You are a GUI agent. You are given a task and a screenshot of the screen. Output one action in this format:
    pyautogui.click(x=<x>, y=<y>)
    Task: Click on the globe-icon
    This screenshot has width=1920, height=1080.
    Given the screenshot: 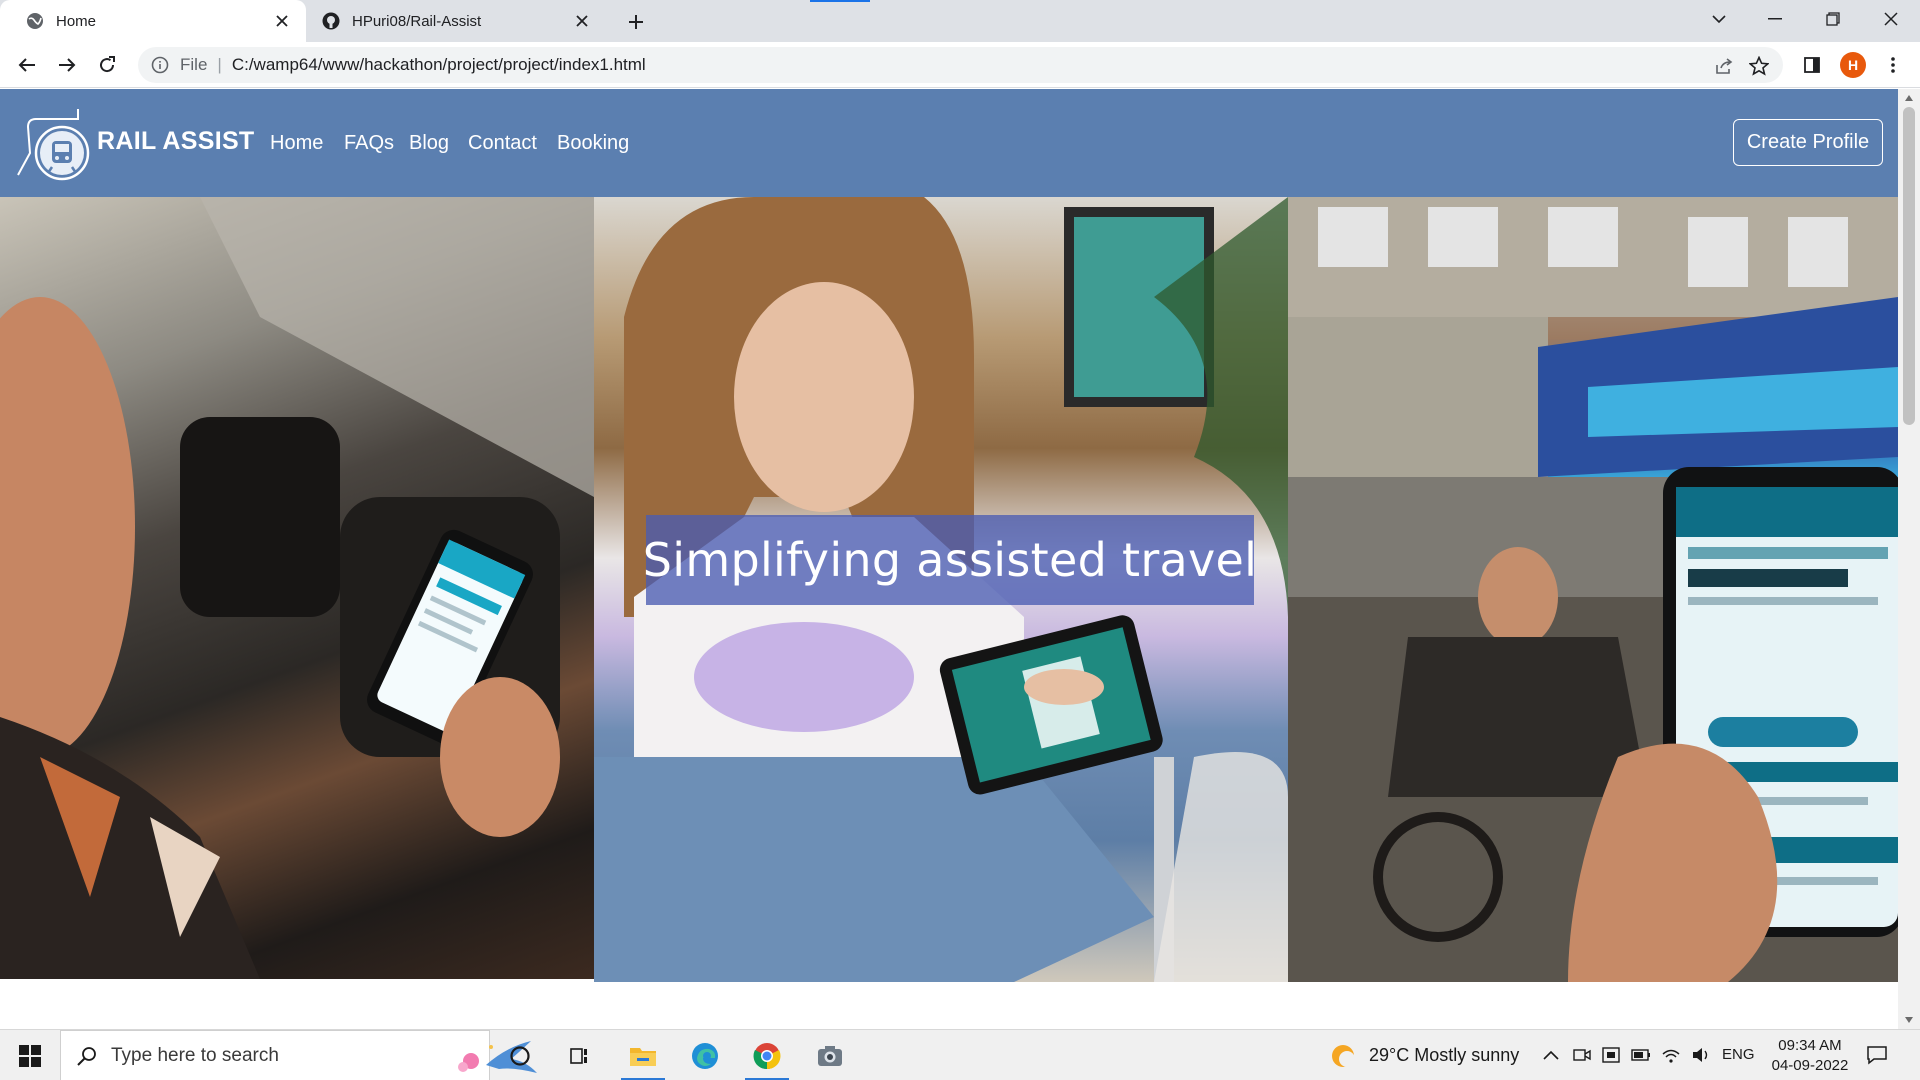 What is the action you would take?
    pyautogui.click(x=35, y=21)
    